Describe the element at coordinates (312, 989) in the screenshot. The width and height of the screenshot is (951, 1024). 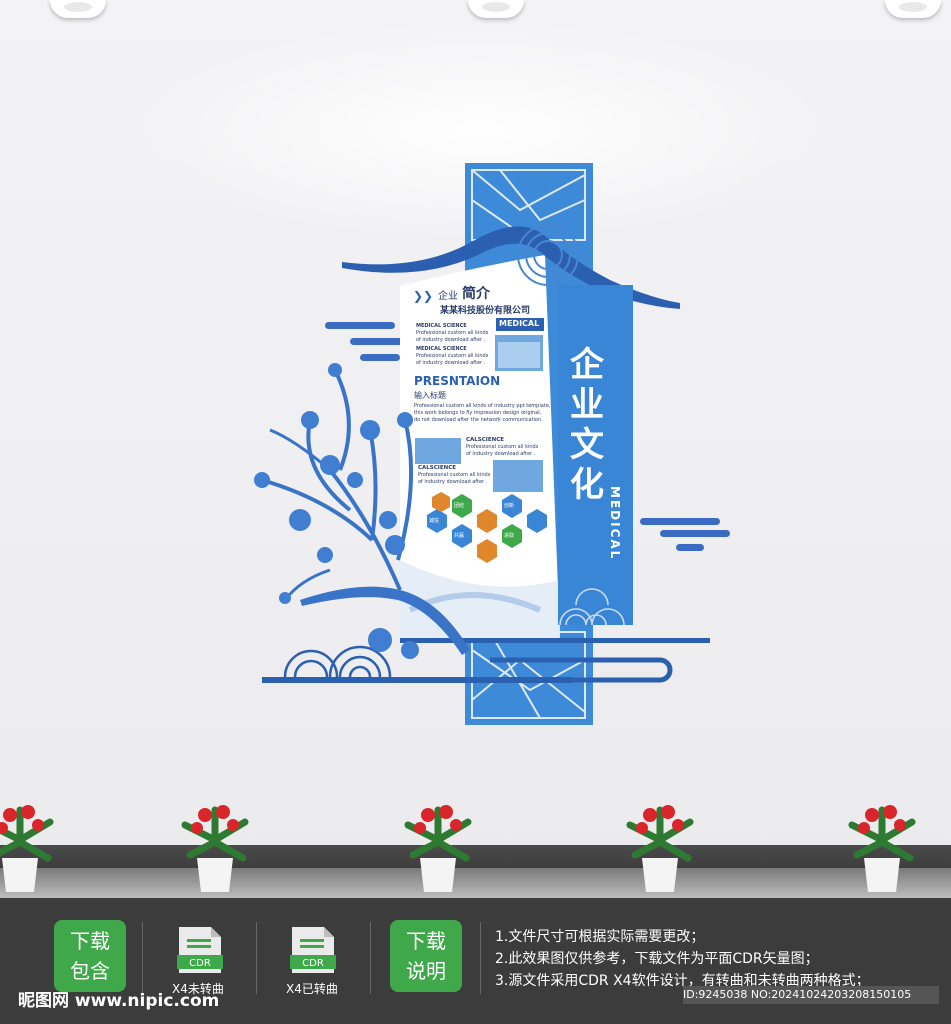
I see `file-label-converted: X4已转曲` at that location.